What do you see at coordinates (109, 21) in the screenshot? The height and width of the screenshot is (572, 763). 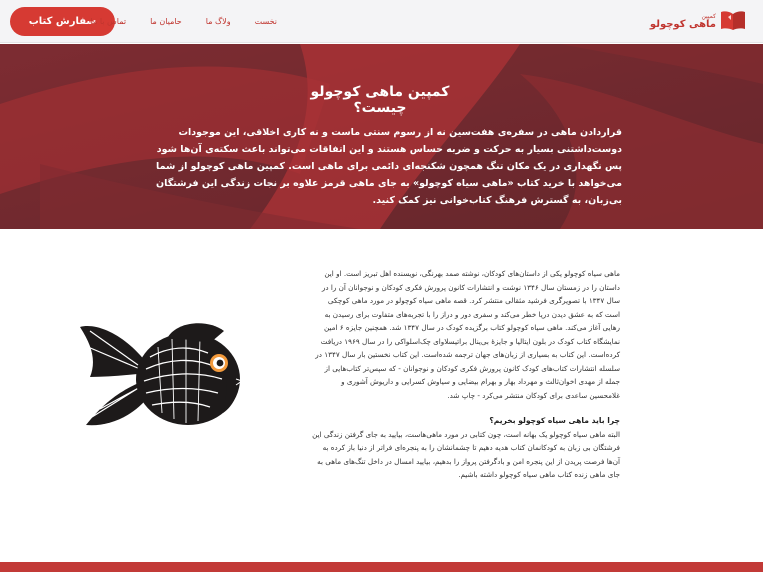 I see `nav-link-contact: تماس با ما` at bounding box center [109, 21].